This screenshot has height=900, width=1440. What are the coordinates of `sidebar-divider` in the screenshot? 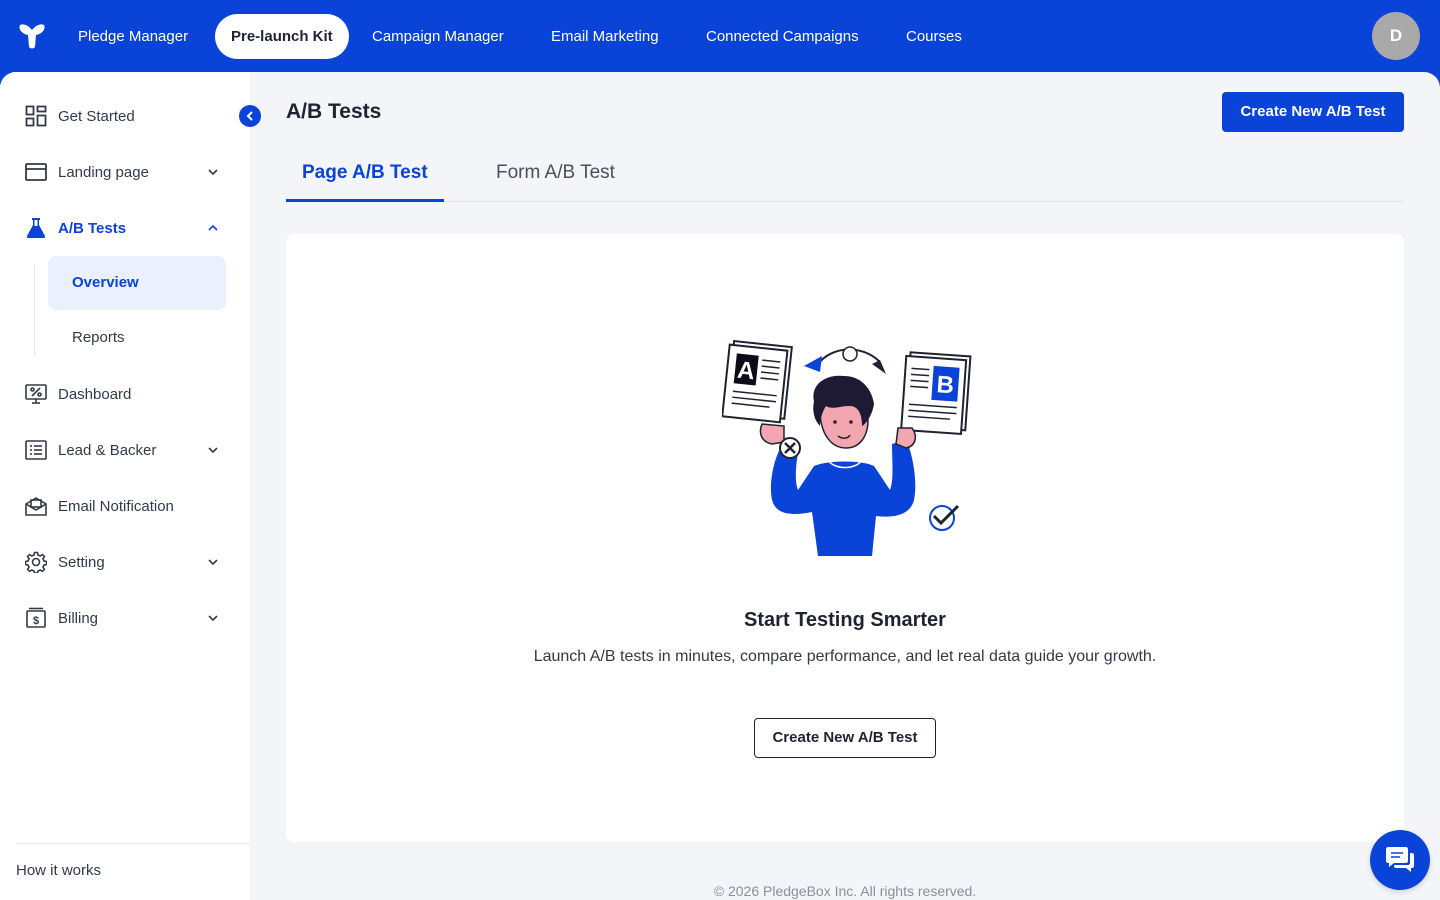 It's located at (133, 843).